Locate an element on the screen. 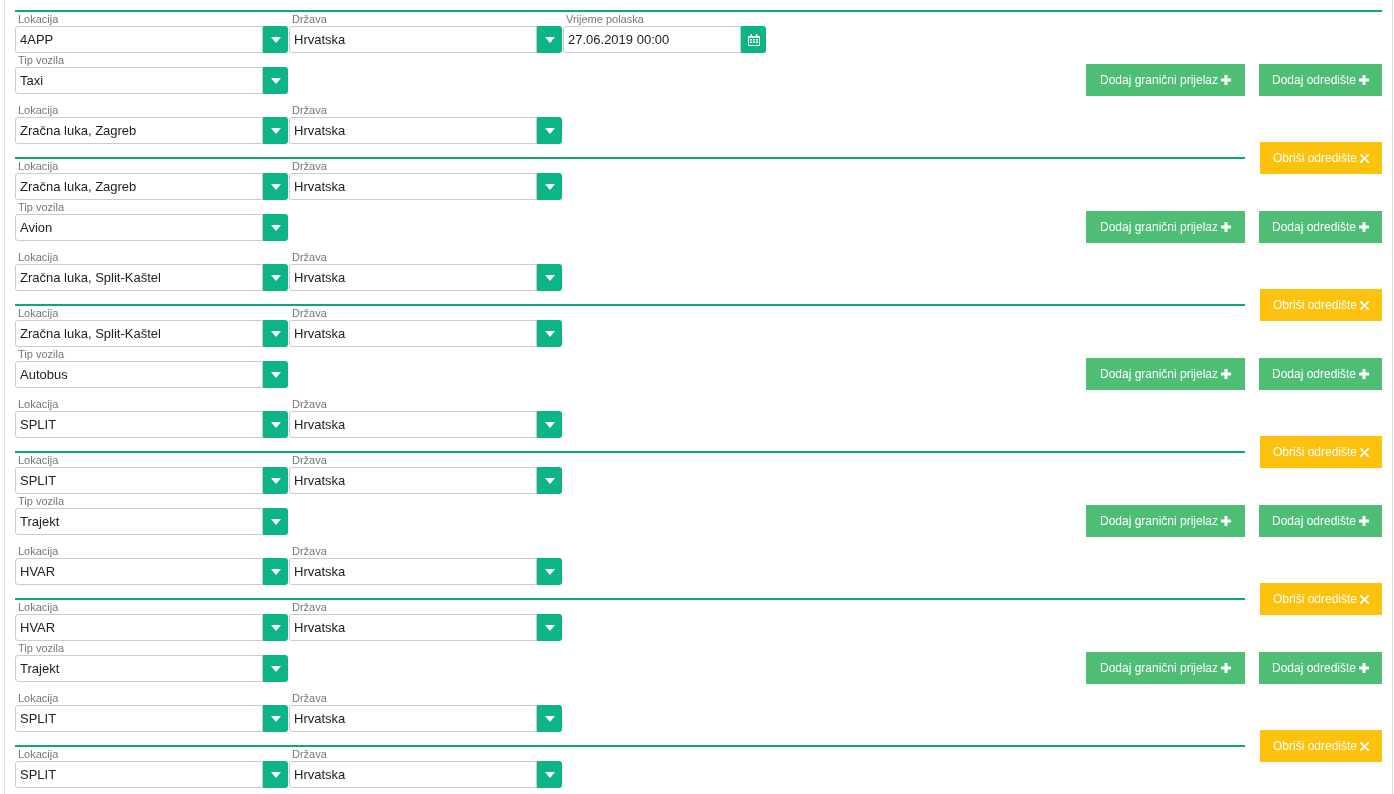 Image resolution: width=1394 pixels, height=794 pixels. calendar-icon is located at coordinates (753, 39).